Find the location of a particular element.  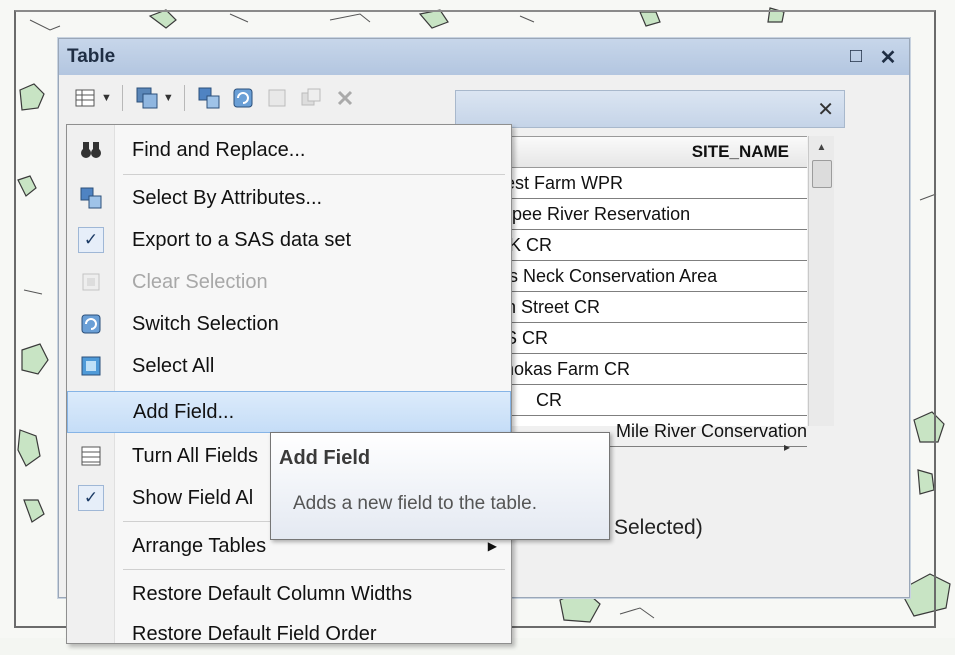

table-options-icon is located at coordinates (85, 98).